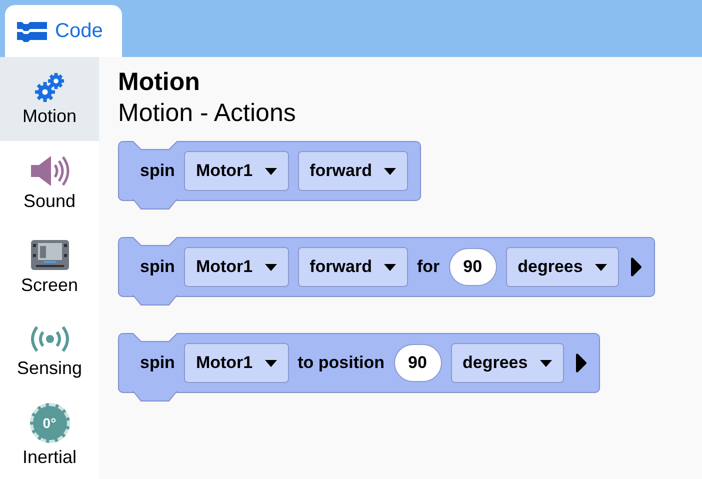 This screenshot has width=702, height=479. What do you see at coordinates (50, 339) in the screenshot?
I see `signal-icon` at bounding box center [50, 339].